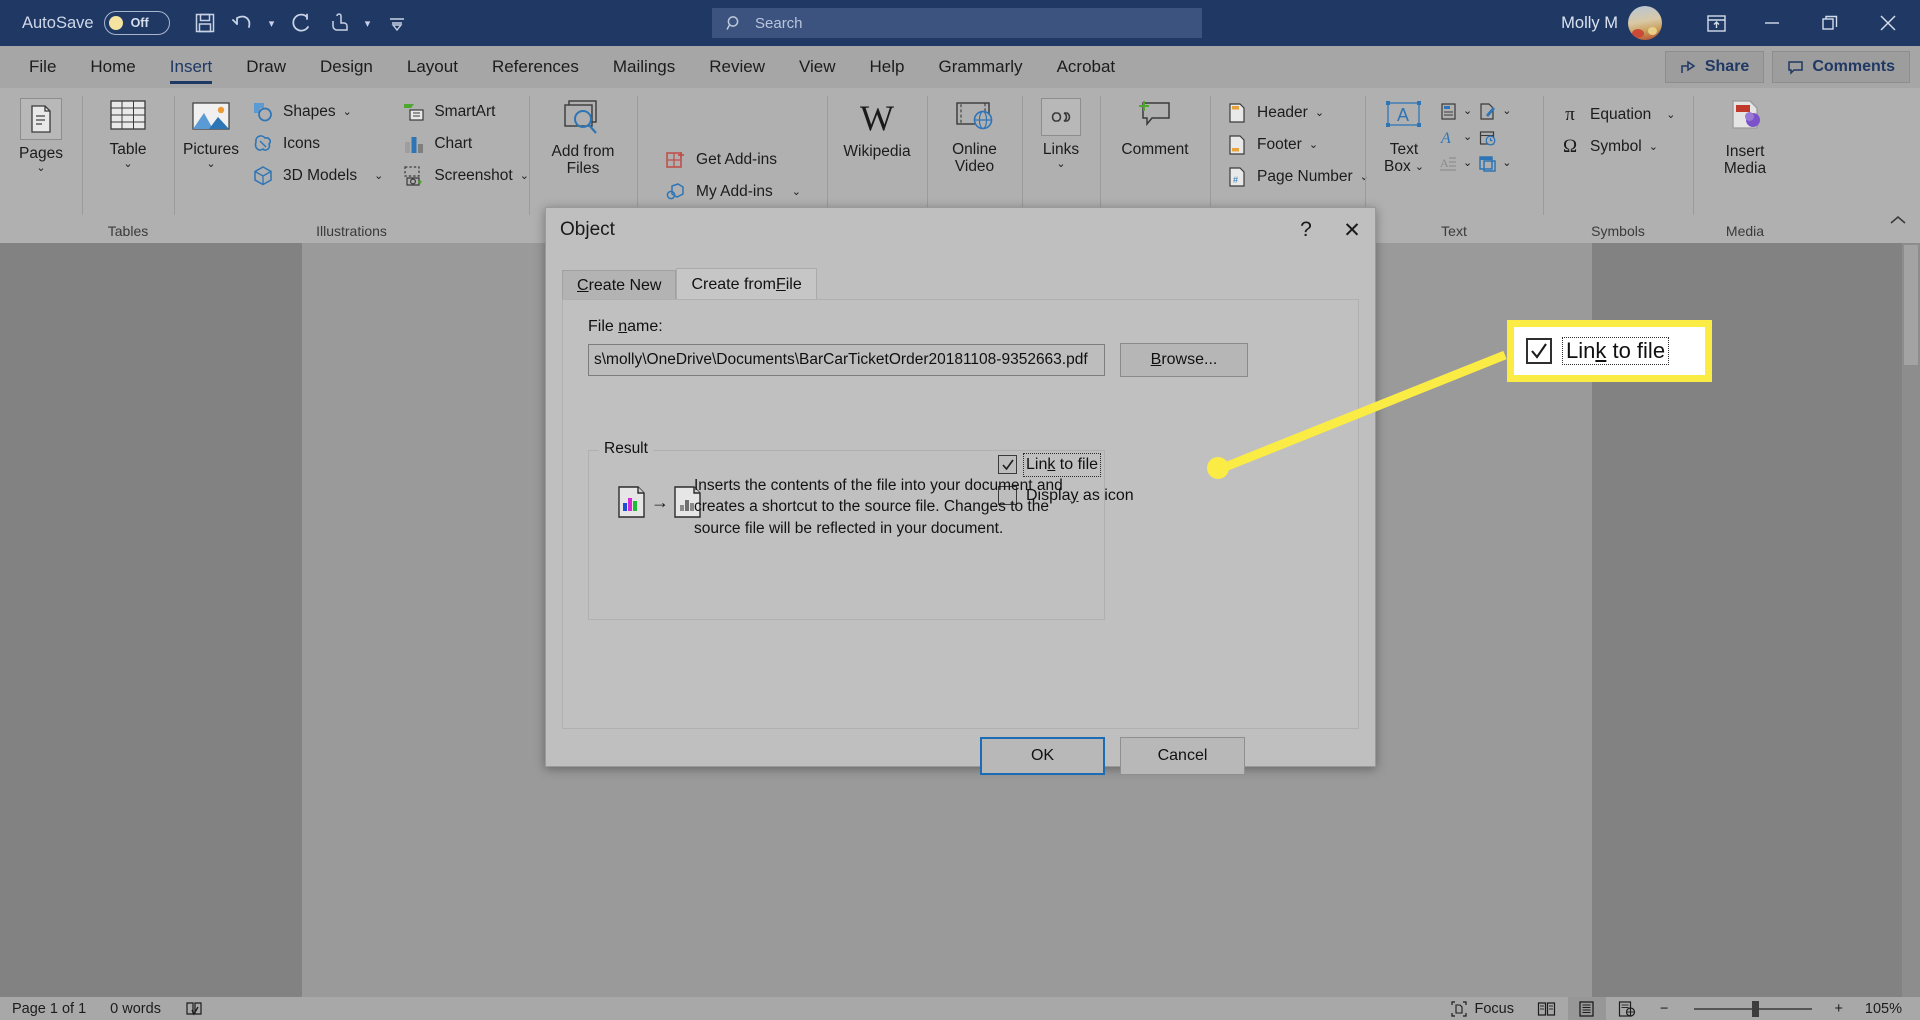  What do you see at coordinates (1547, 1008) in the screenshot?
I see `read-mode-view-button` at bounding box center [1547, 1008].